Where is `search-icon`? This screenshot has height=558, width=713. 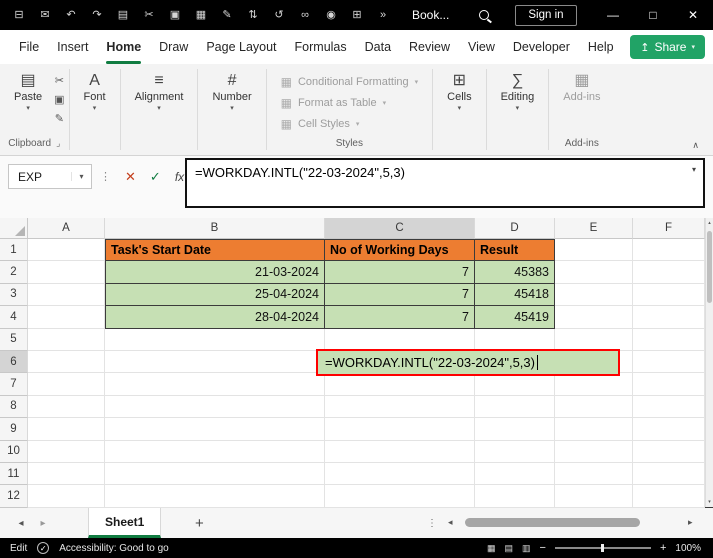
search-icon is located at coordinates (484, 15).